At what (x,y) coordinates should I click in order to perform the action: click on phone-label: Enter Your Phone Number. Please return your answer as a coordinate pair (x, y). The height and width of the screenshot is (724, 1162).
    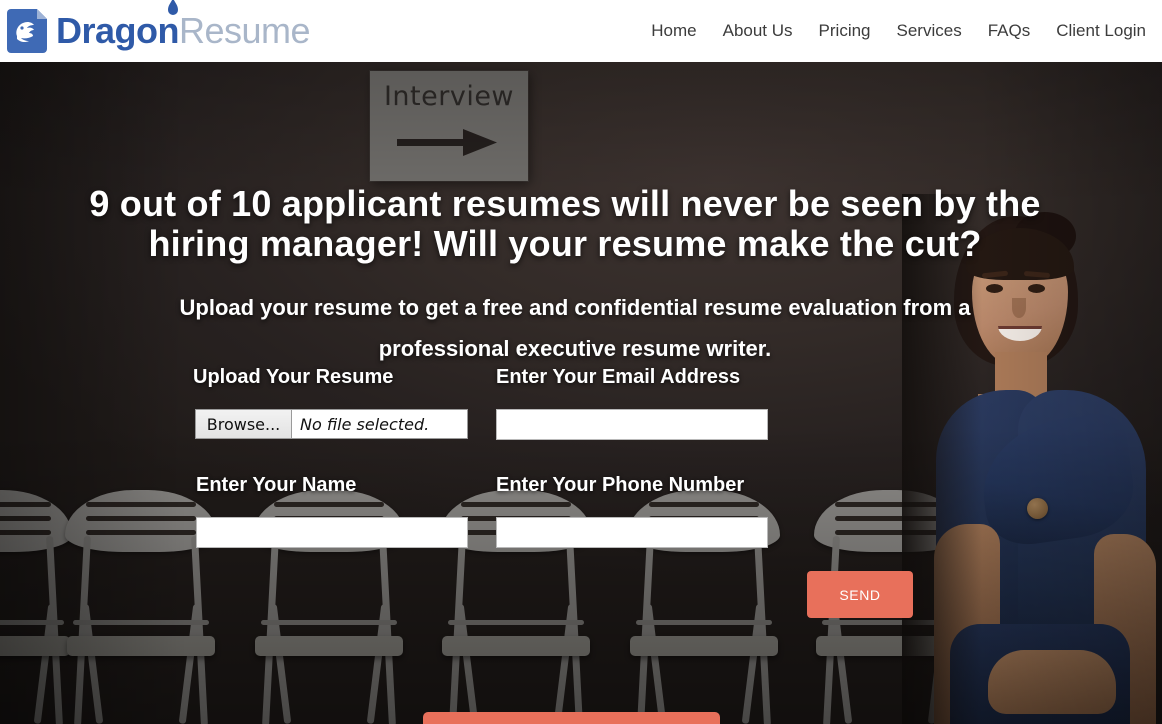
    Looking at the image, I should click on (620, 485).